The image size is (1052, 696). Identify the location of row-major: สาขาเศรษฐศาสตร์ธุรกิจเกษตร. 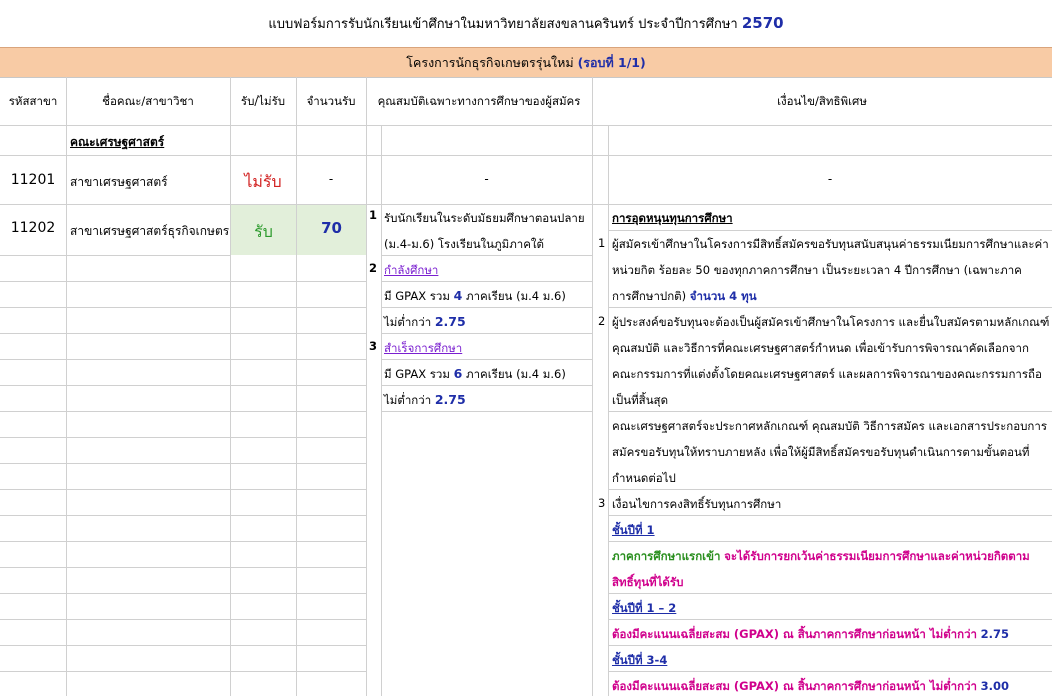
(150, 231).